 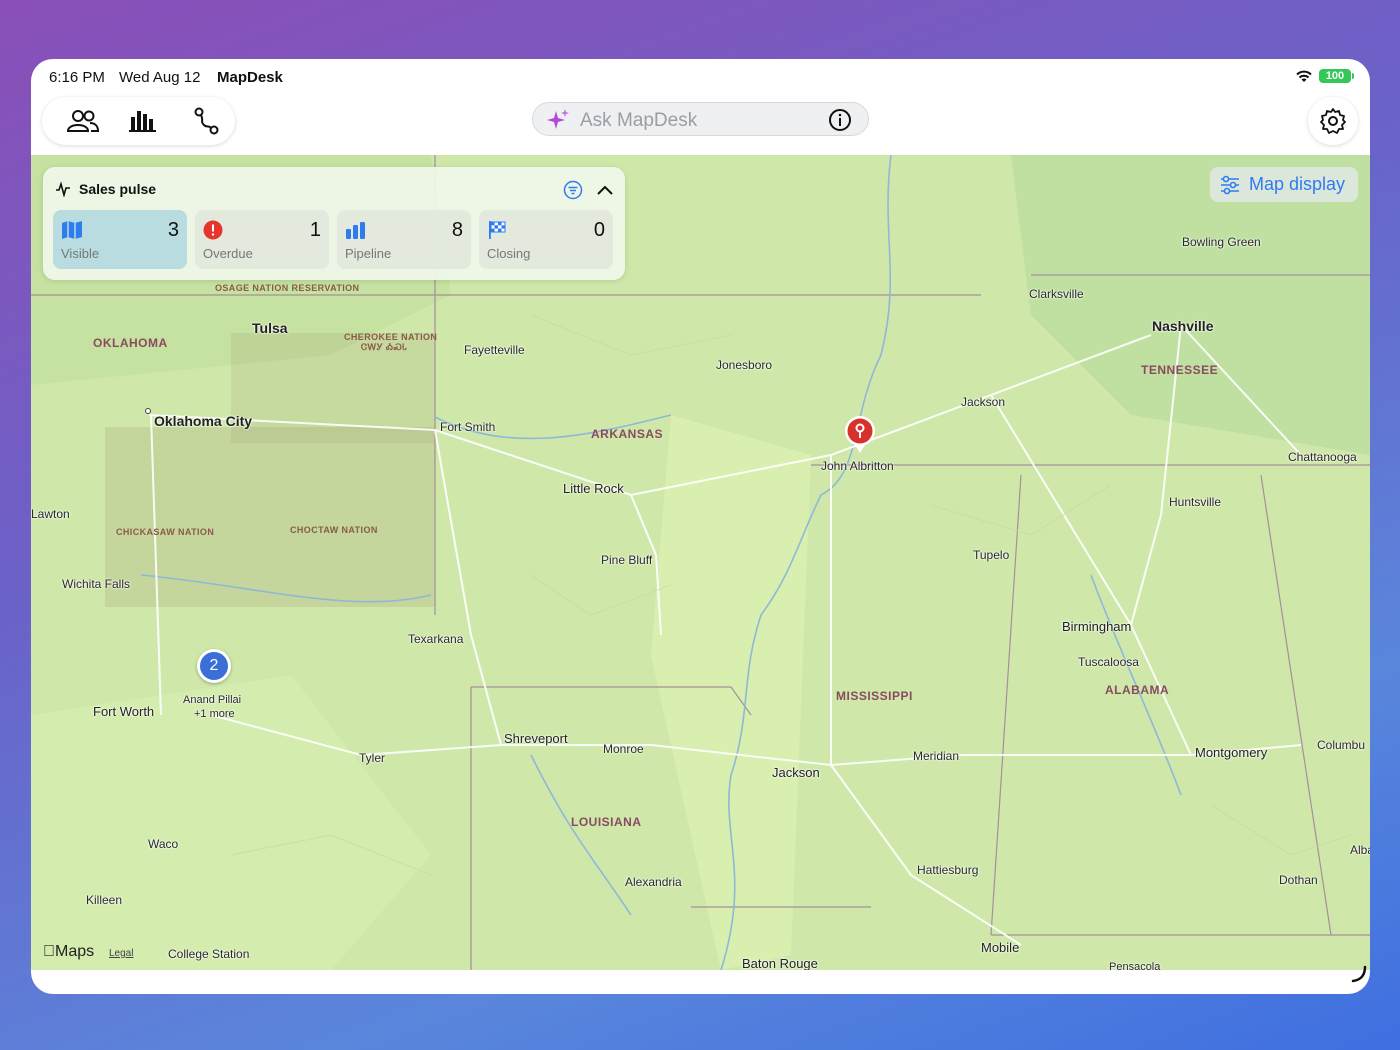 I want to click on toolbar-group, so click(x=138, y=121).